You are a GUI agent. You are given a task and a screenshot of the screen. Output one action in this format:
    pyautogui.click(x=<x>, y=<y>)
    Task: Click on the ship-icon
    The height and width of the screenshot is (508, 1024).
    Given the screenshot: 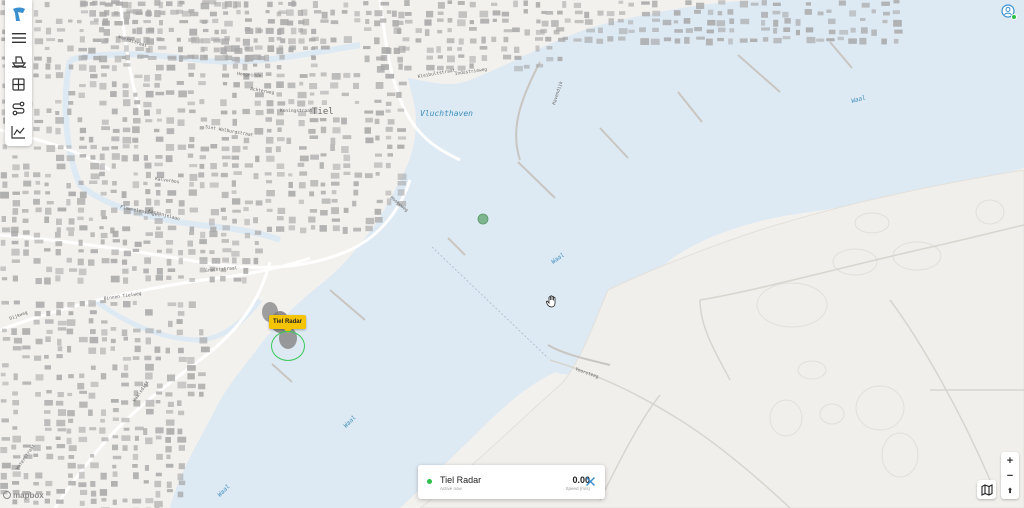 What is the action you would take?
    pyautogui.click(x=19, y=61)
    